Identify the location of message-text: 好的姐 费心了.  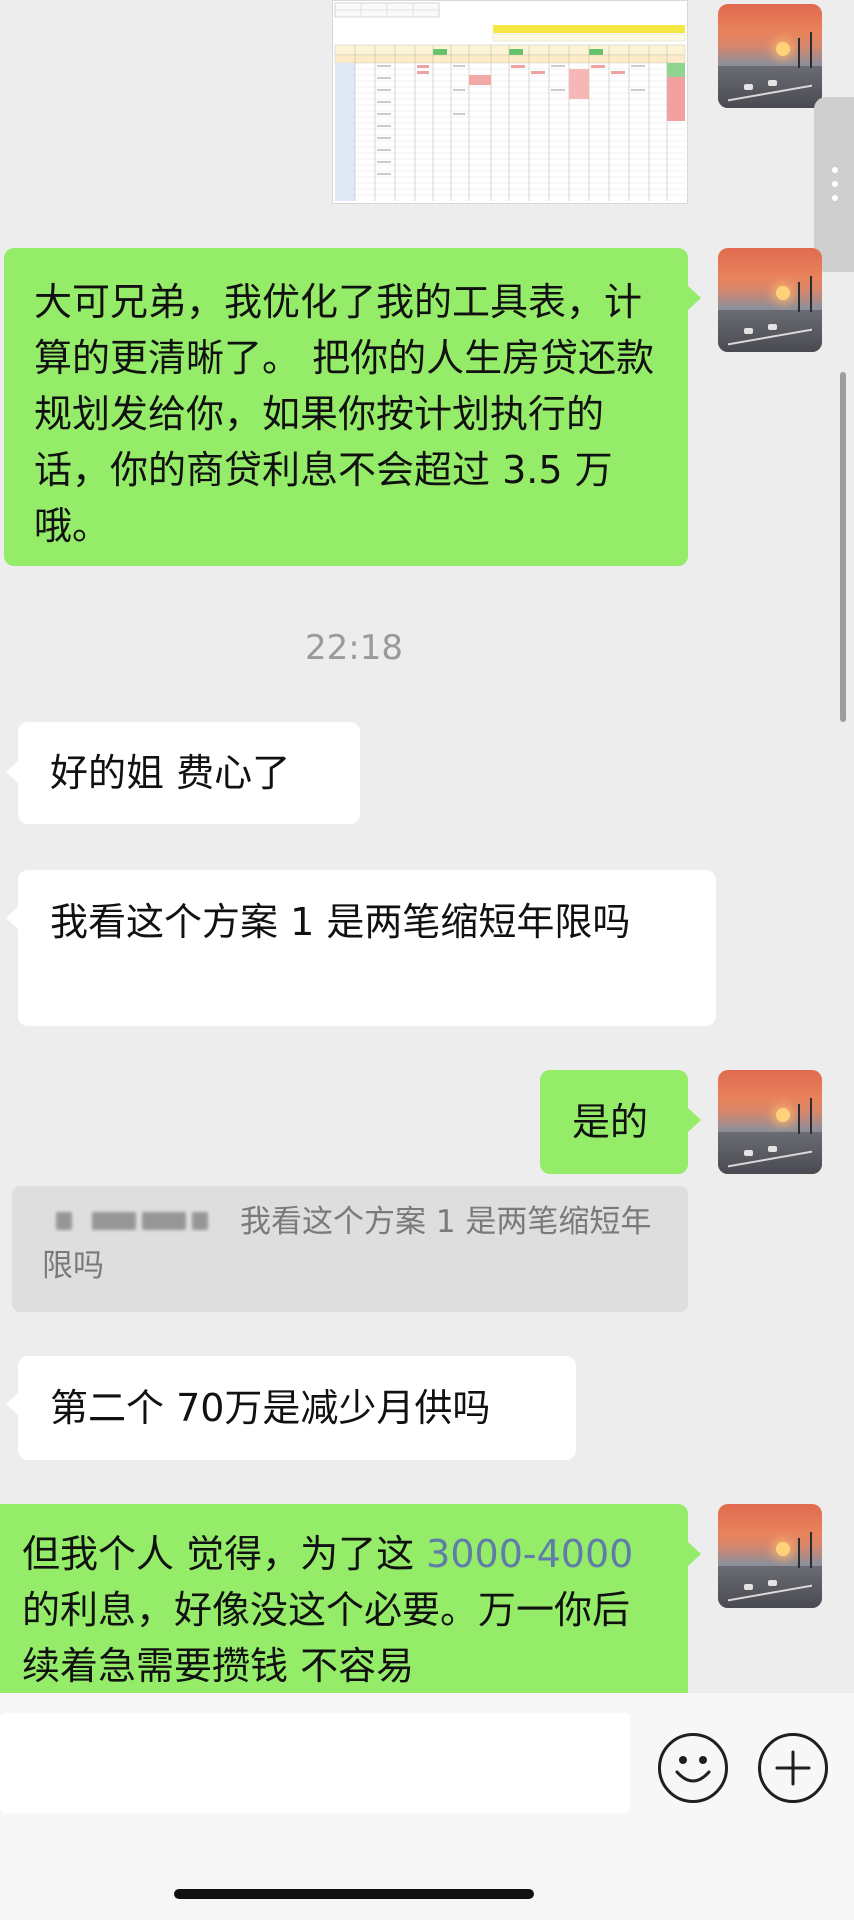
(170, 773).